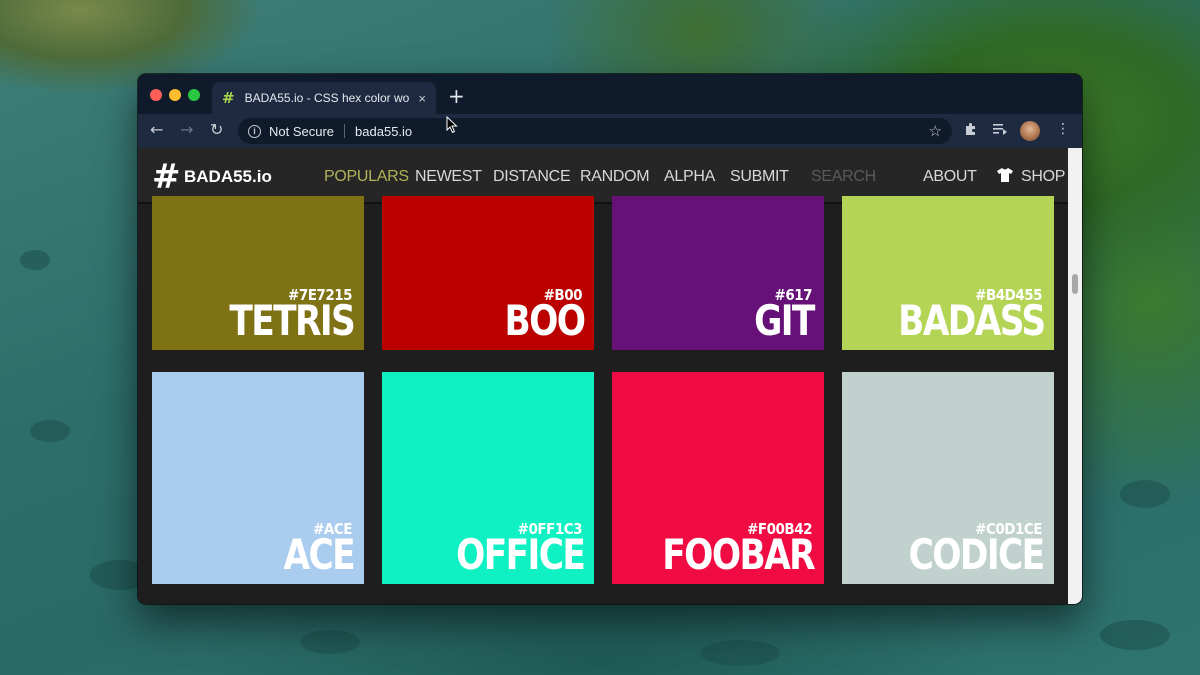 This screenshot has height=675, width=1200. Describe the element at coordinates (422, 98) in the screenshot. I see `tab-close-icon: ×` at that location.